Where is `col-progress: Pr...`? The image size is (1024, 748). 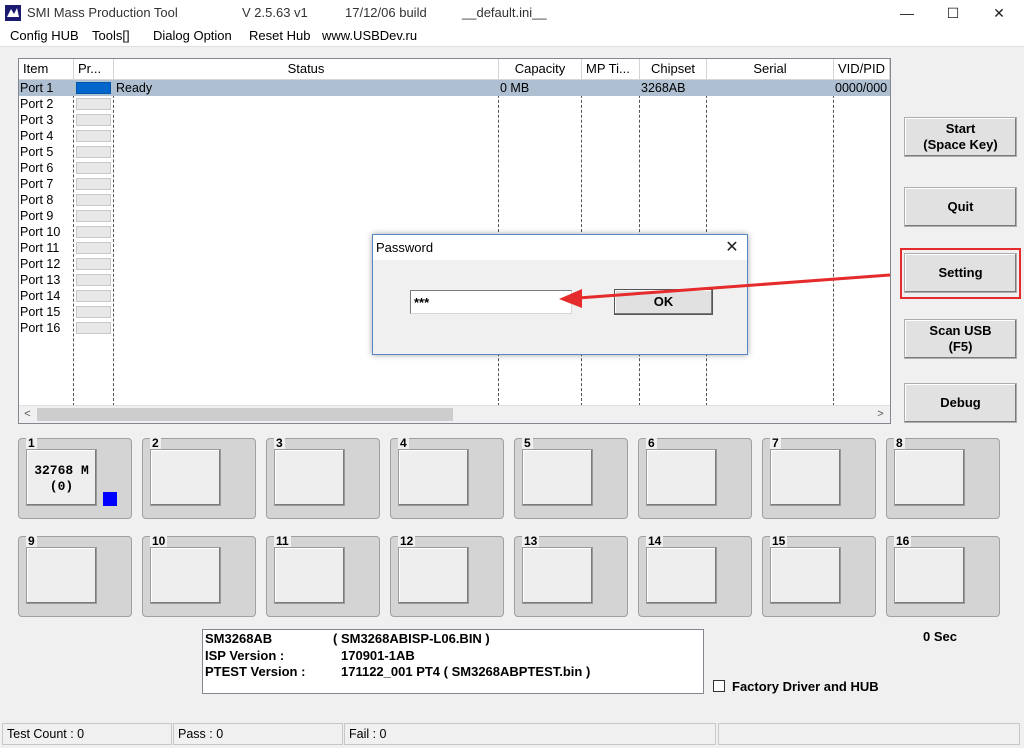
col-progress: Pr... is located at coordinates (94, 69).